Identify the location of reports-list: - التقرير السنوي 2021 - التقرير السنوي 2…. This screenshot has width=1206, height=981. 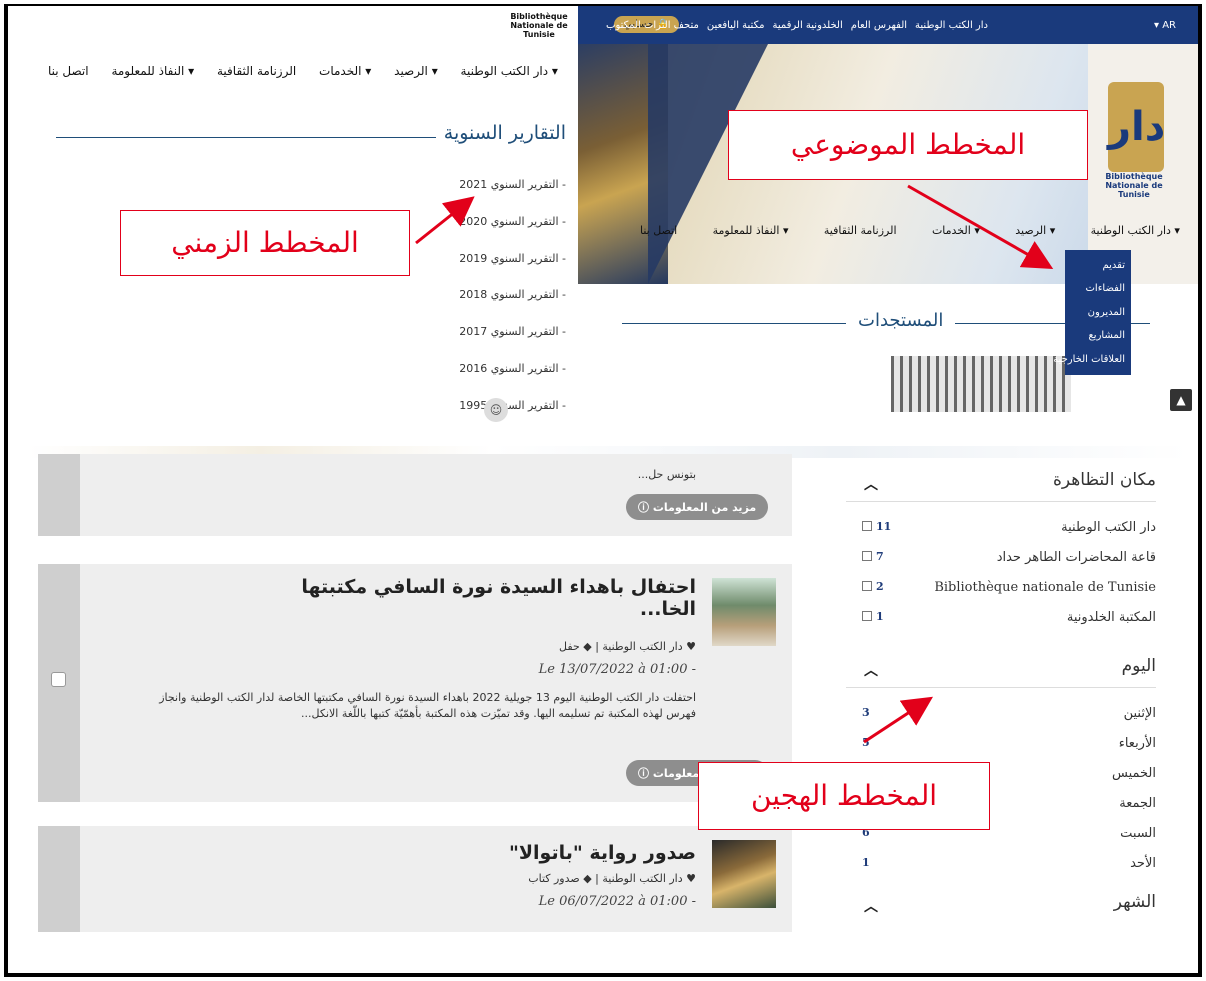
(512, 302).